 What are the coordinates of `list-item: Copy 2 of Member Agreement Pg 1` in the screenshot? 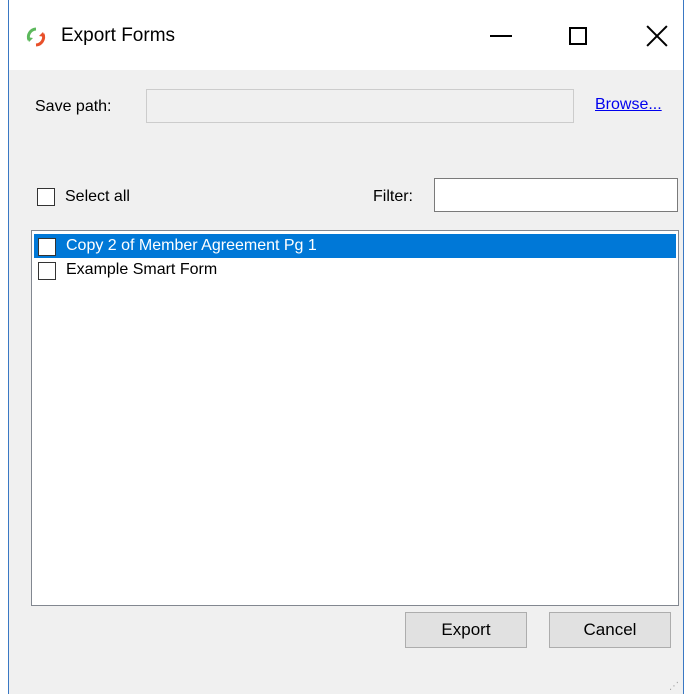 It's located at (355, 246).